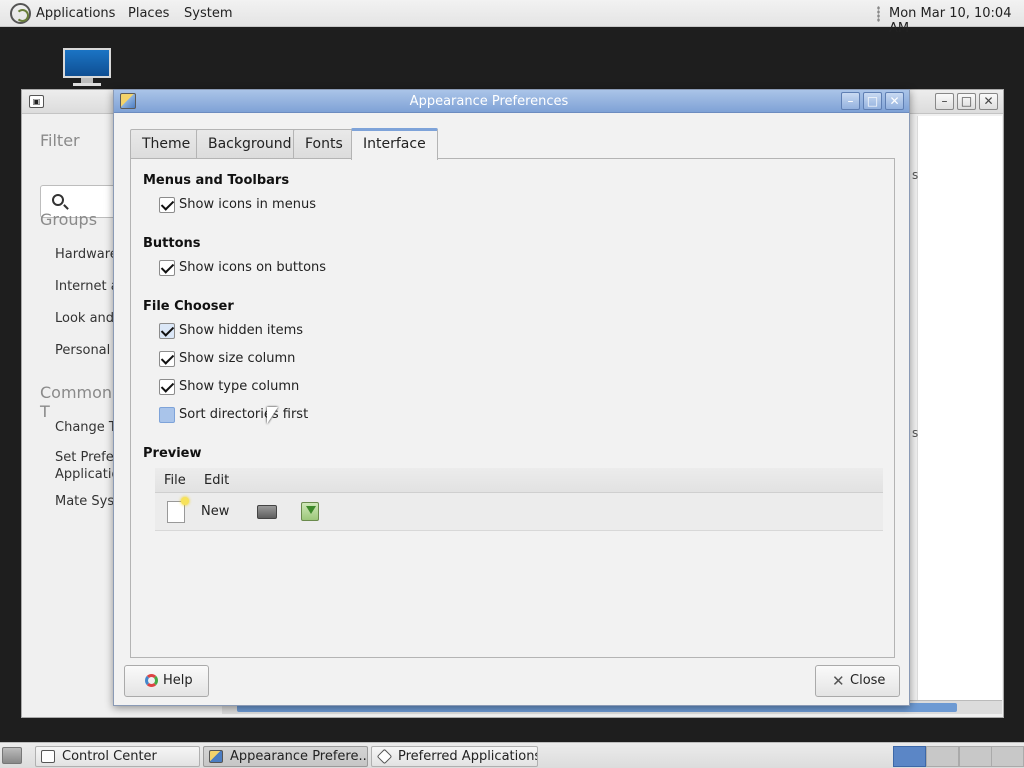  I want to click on applications-menu: Applications, so click(75, 13).